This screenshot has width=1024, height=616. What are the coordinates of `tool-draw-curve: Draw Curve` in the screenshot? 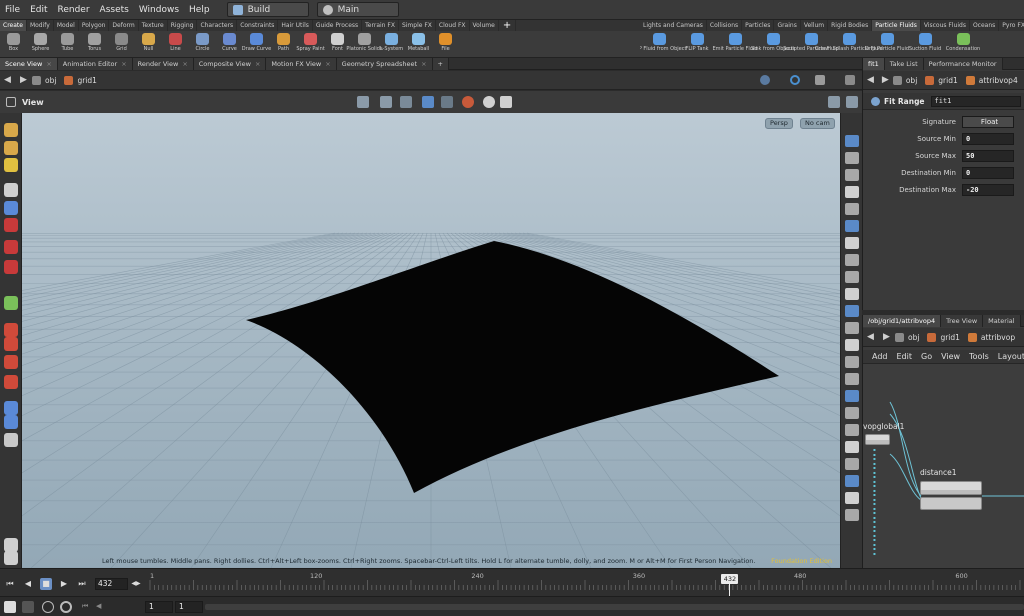 It's located at (256, 42).